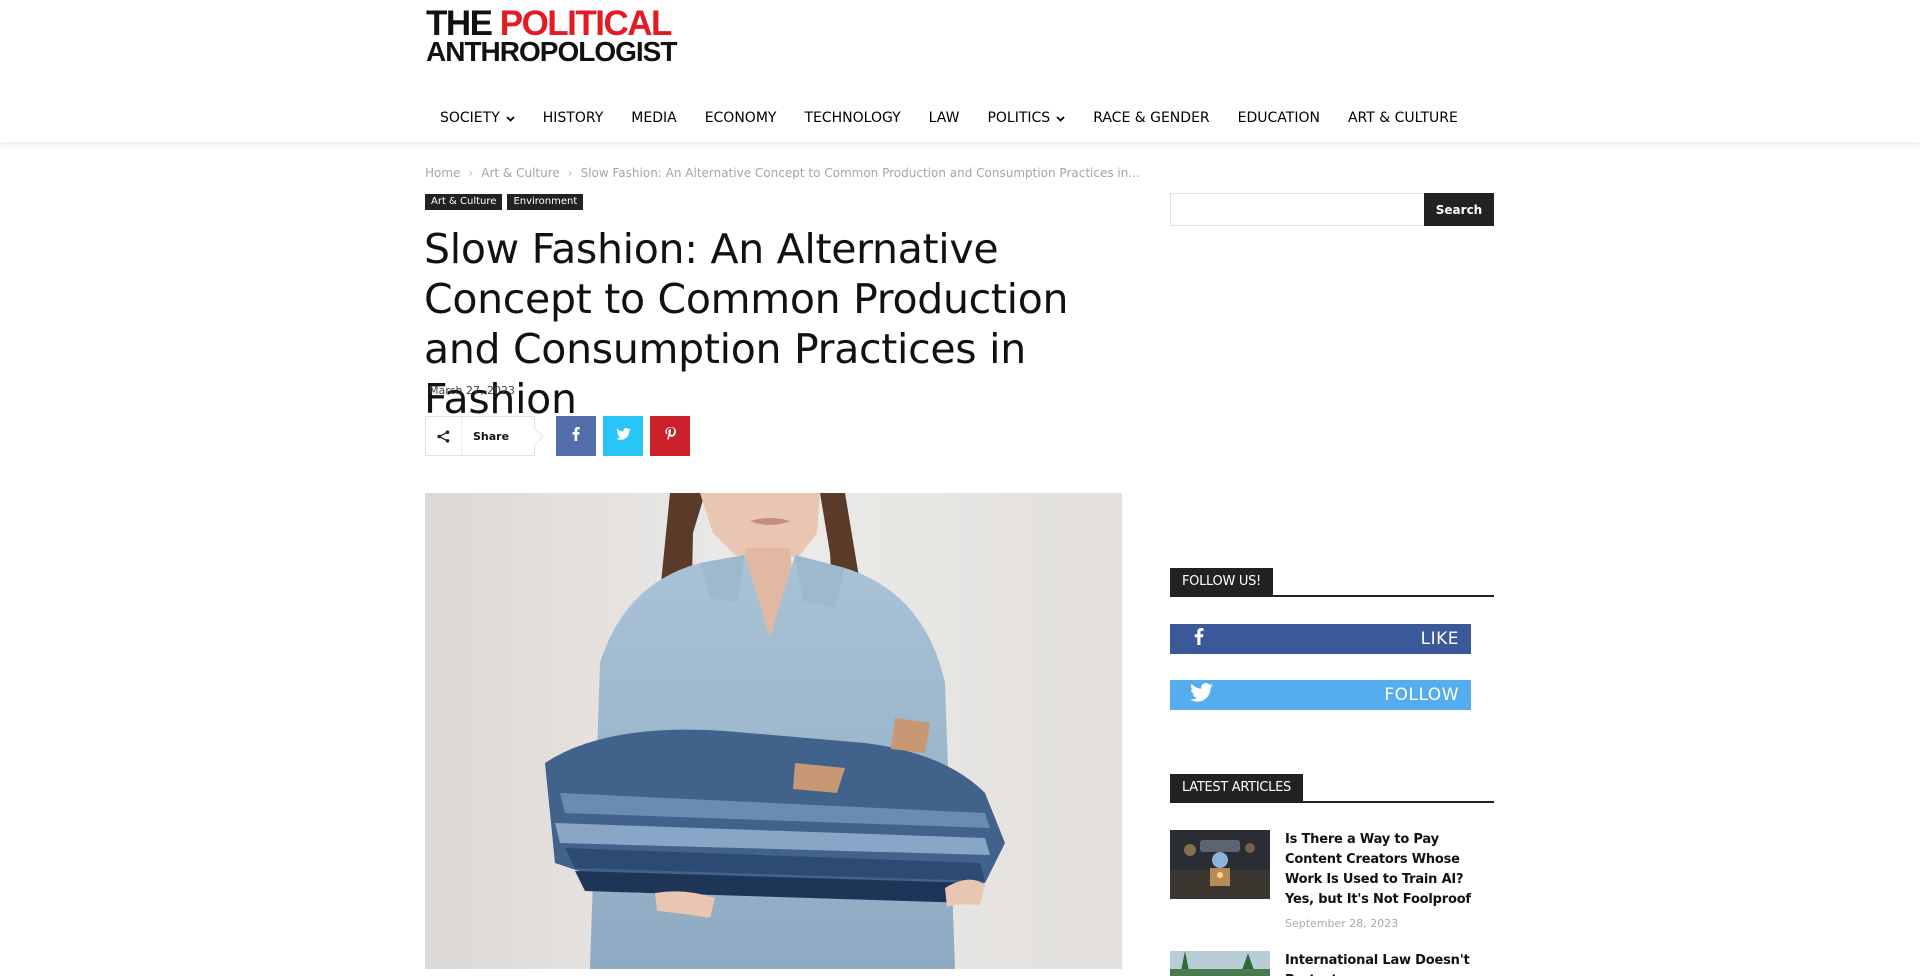 The image size is (1920, 976). Describe the element at coordinates (504, 202) in the screenshot. I see `category-tags: Art & Culture Environment` at that location.